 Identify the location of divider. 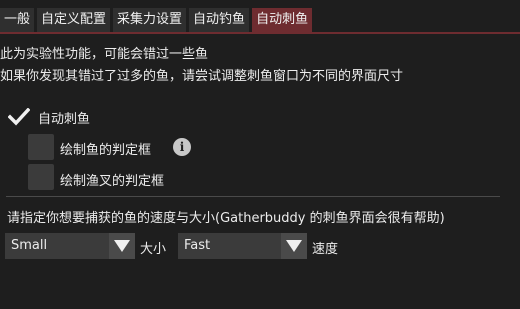
(253, 196).